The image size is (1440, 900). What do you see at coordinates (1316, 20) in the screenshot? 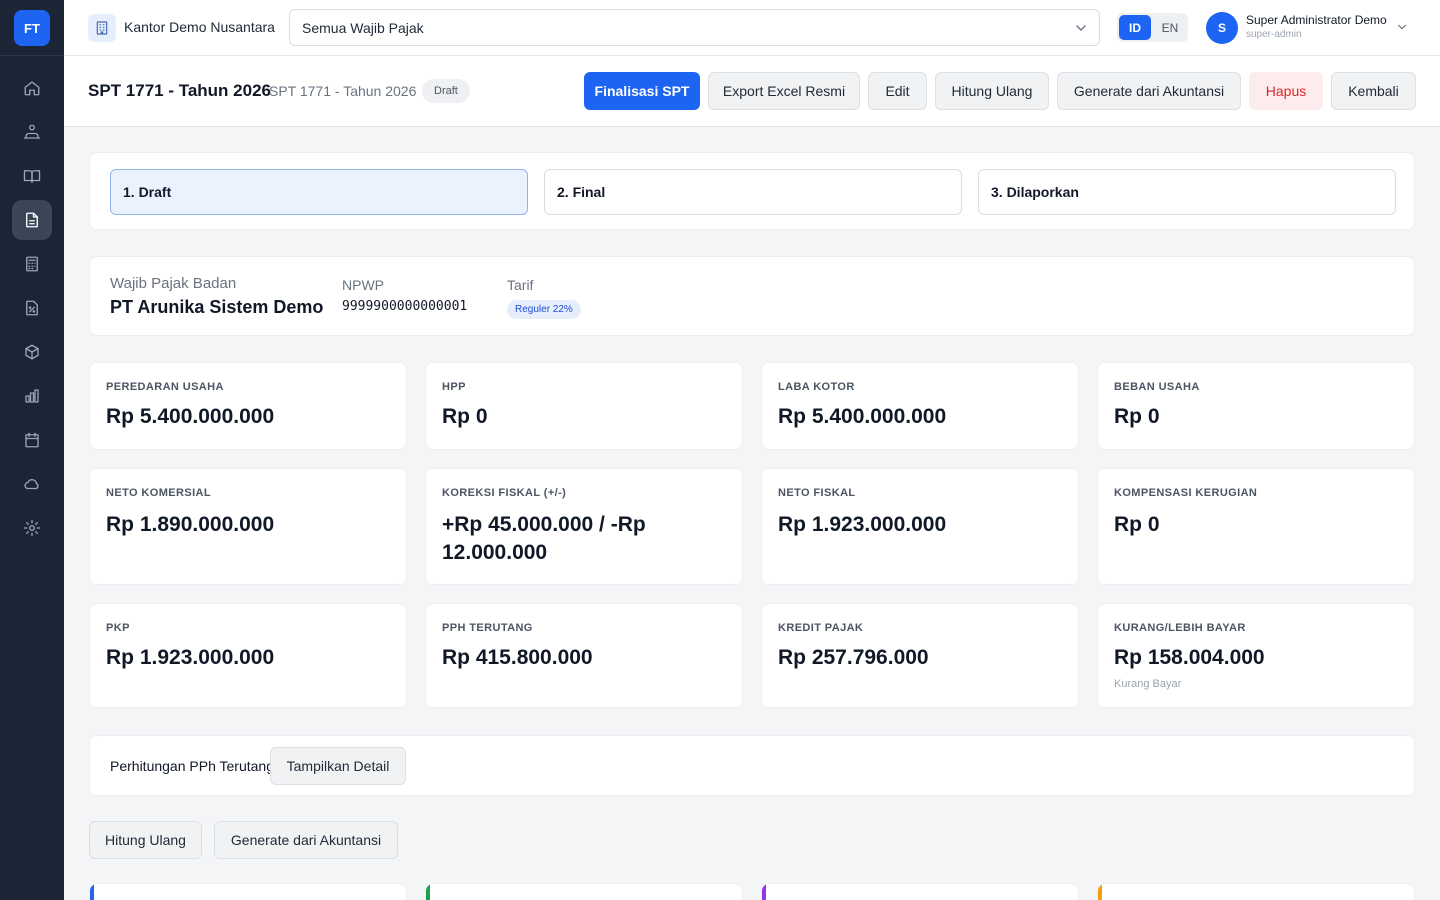
I see `user-name: Super Administrator Demo` at bounding box center [1316, 20].